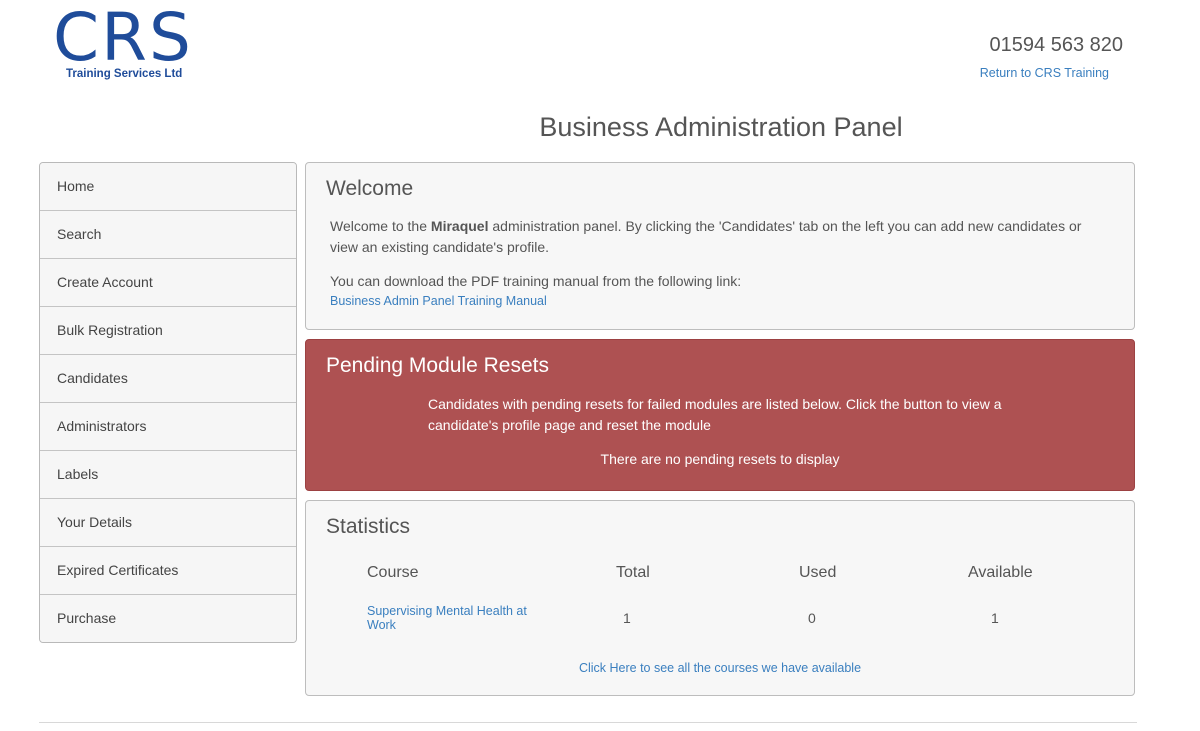 This screenshot has width=1200, height=731. I want to click on table-row: Supervising Mental Health at Work 1 0 1, so click(717, 619).